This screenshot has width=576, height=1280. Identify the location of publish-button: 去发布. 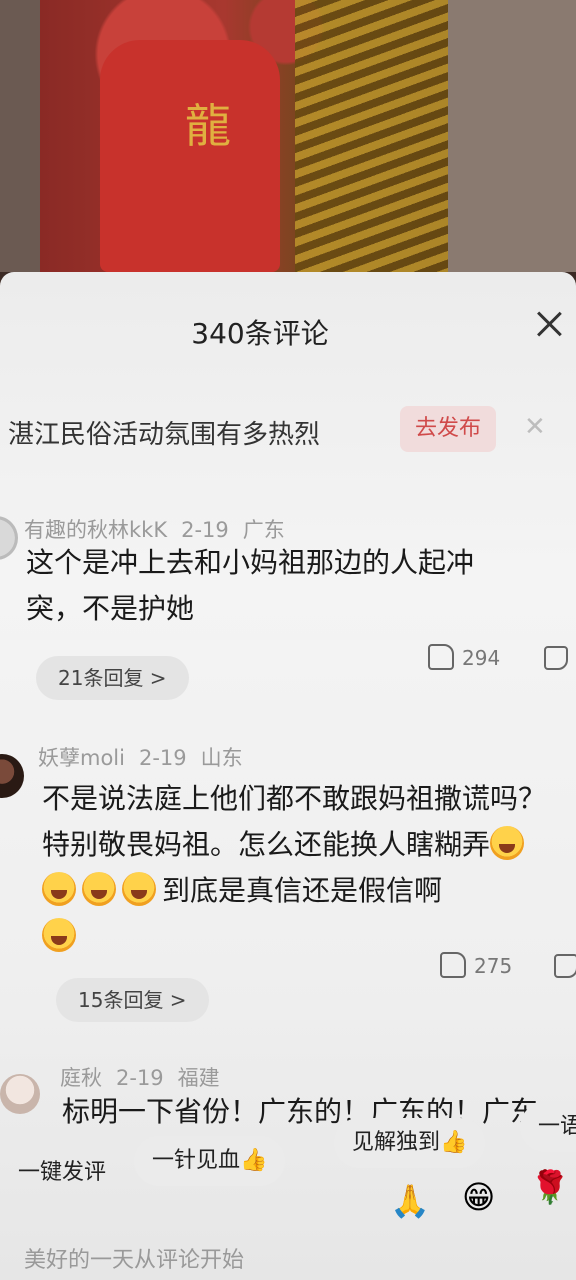
(448, 429).